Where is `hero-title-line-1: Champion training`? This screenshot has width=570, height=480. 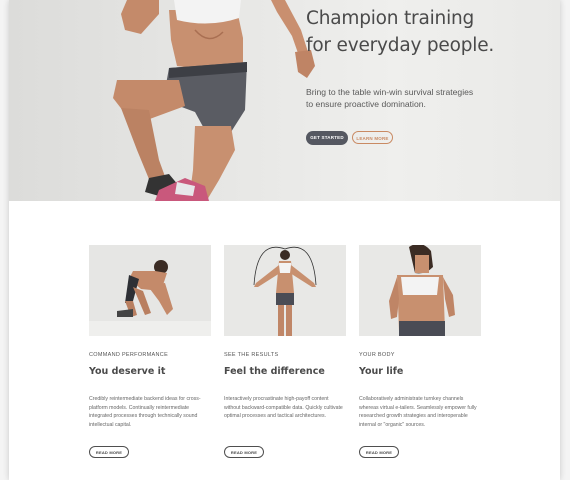 hero-title-line-1: Champion training is located at coordinates (390, 18).